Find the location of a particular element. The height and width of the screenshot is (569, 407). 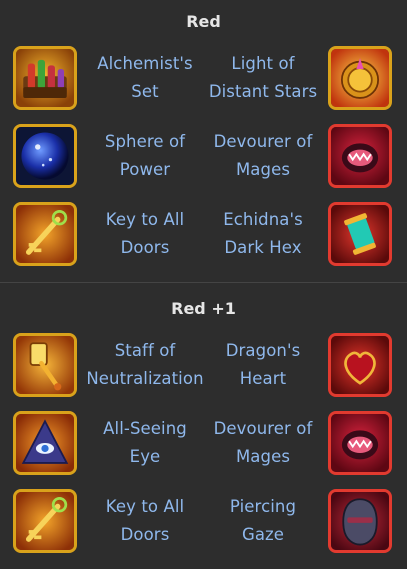

artifact-row: Alchemist's Set Light of Distant Stars is located at coordinates (203, 81).